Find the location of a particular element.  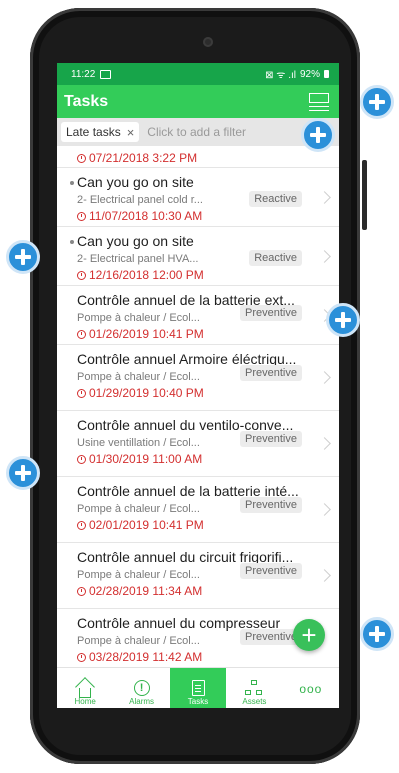

filter-chip-late-tasks: Late tasks × is located at coordinates (100, 132).